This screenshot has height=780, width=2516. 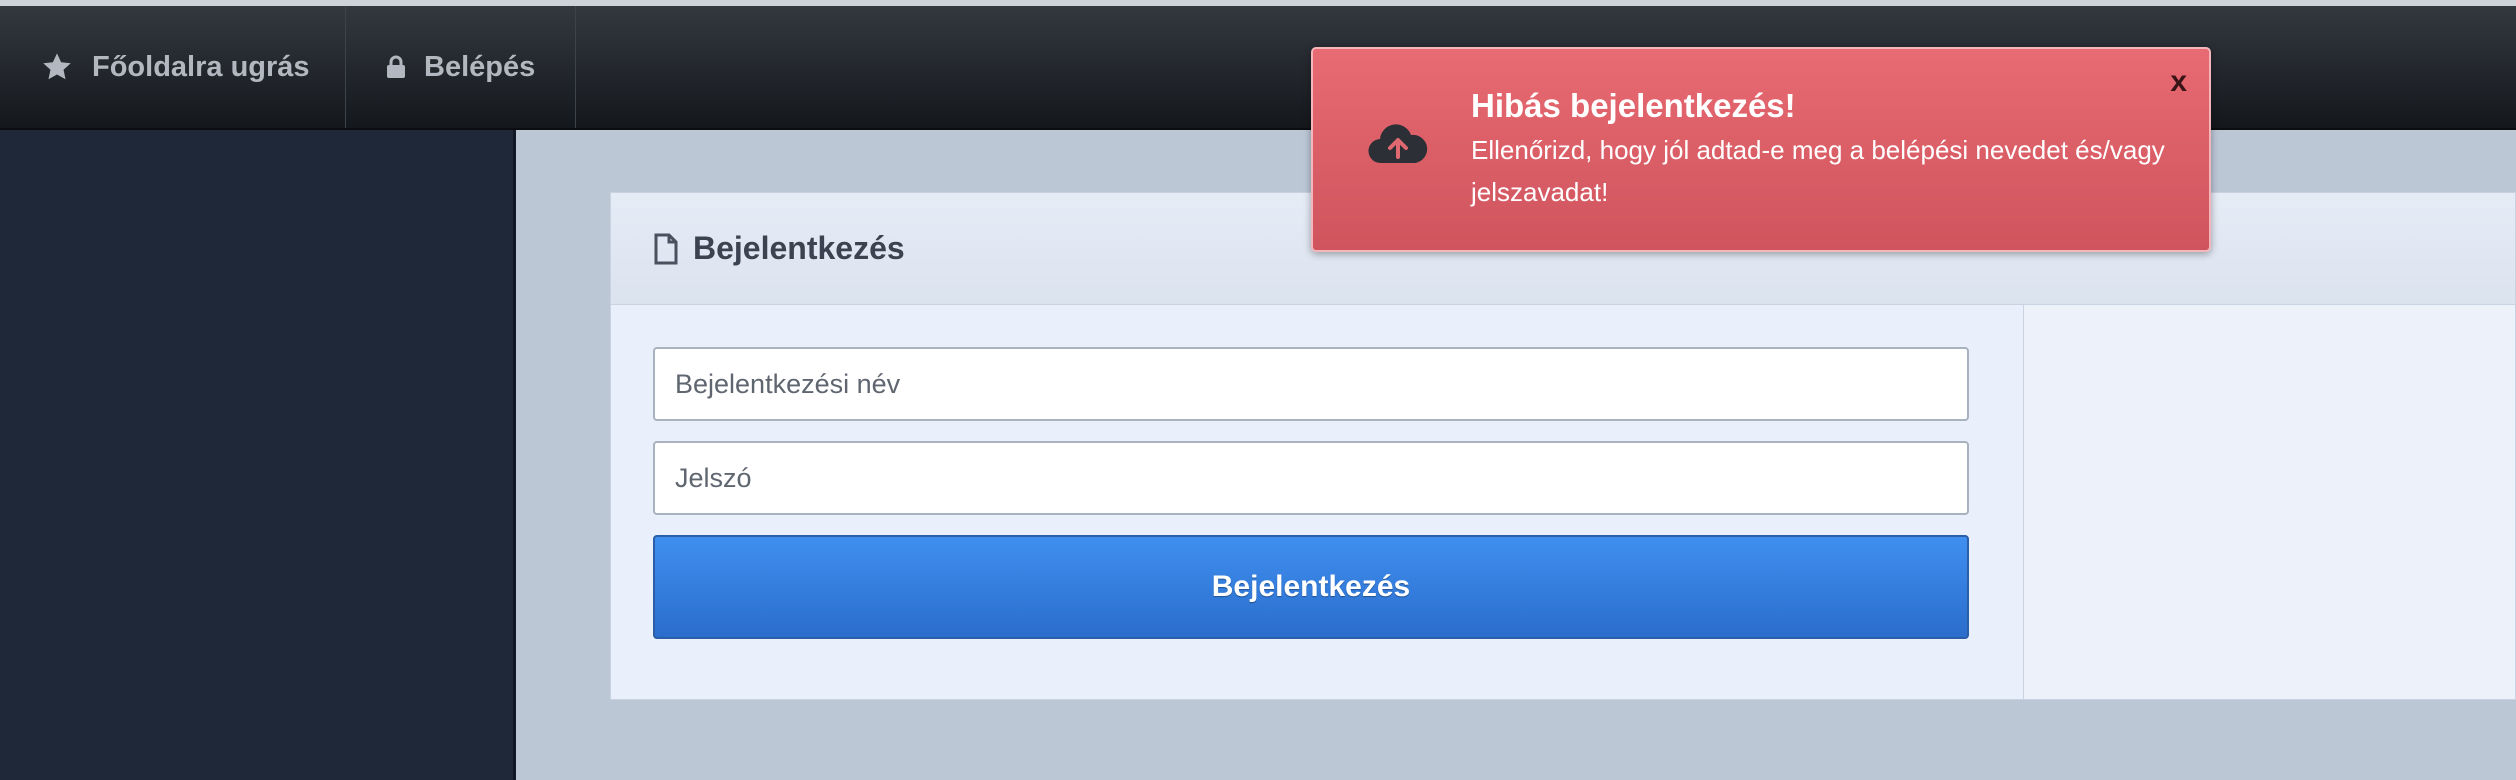 I want to click on login-submit-button: Bejelentkezés, so click(x=1311, y=587).